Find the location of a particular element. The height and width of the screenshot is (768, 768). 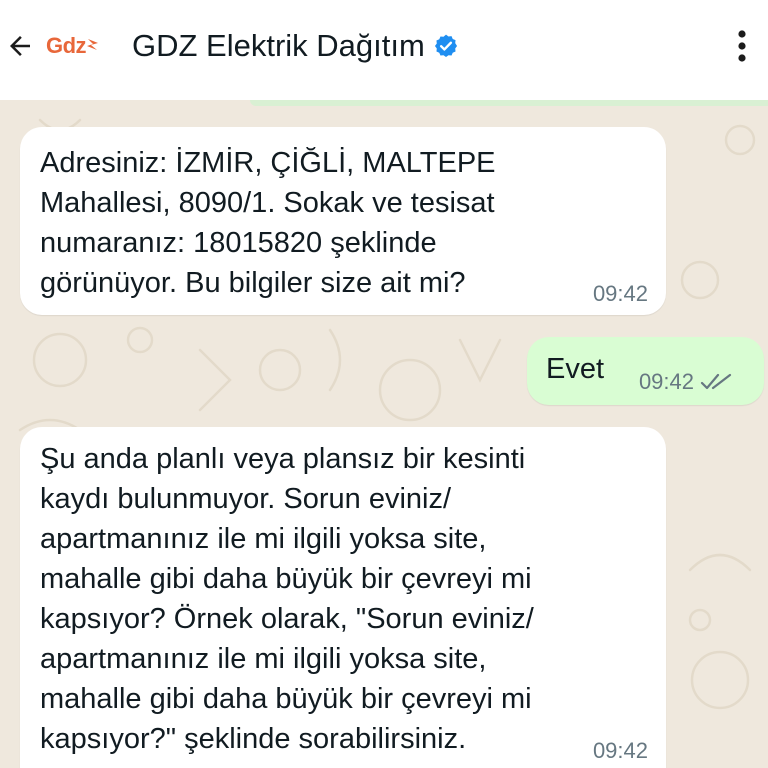

message-meta: 09:42 is located at coordinates (686, 382).